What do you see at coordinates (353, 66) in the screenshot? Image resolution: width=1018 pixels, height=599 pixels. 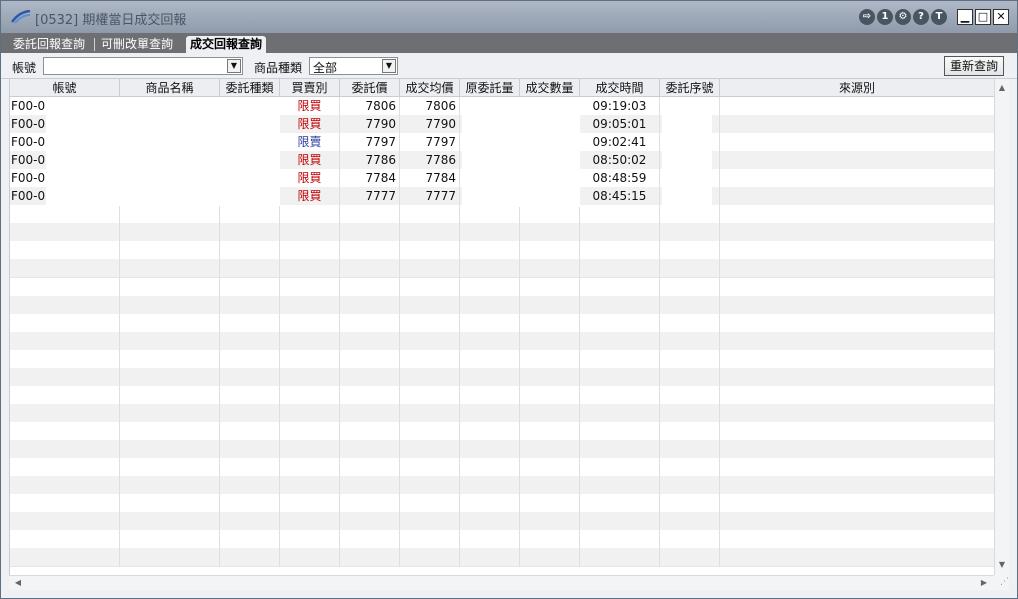 I see `product-type-dropdown: 全部 ▼` at bounding box center [353, 66].